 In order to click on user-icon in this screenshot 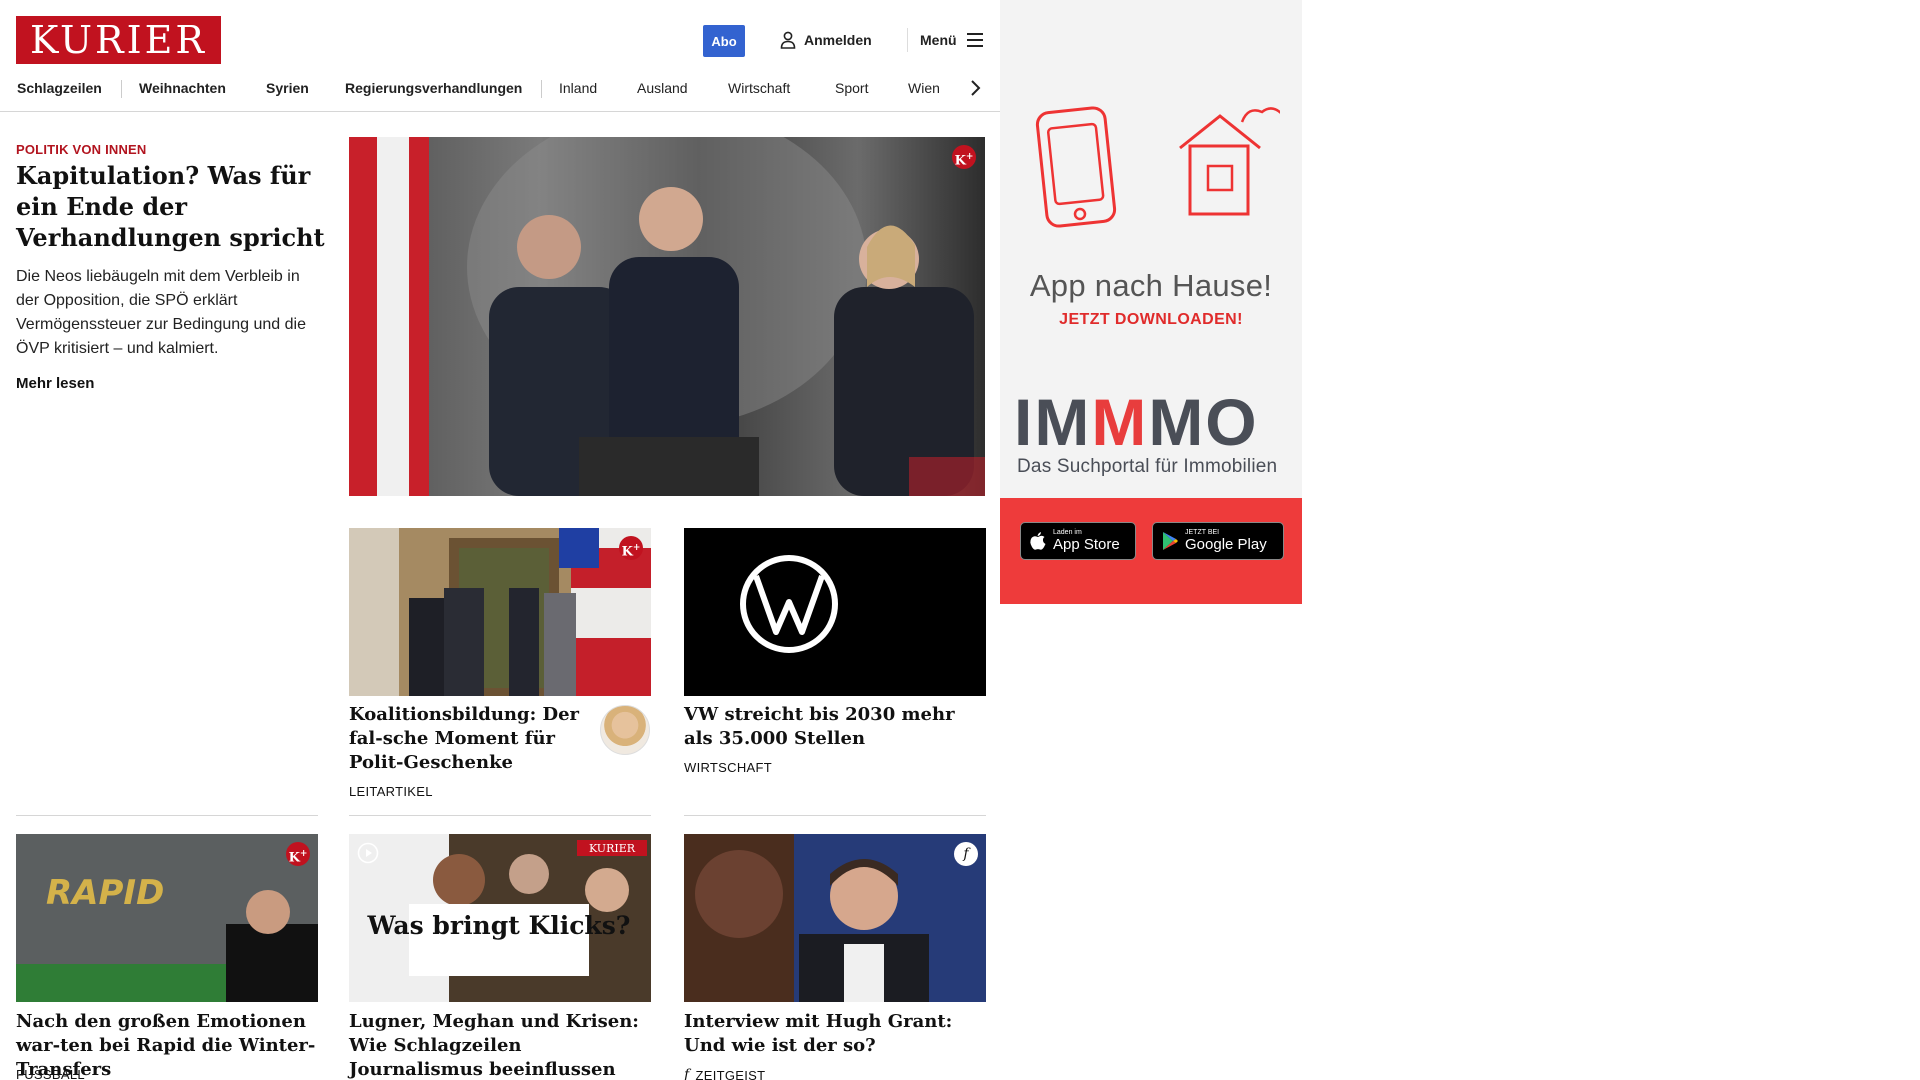, I will do `click(788, 40)`.